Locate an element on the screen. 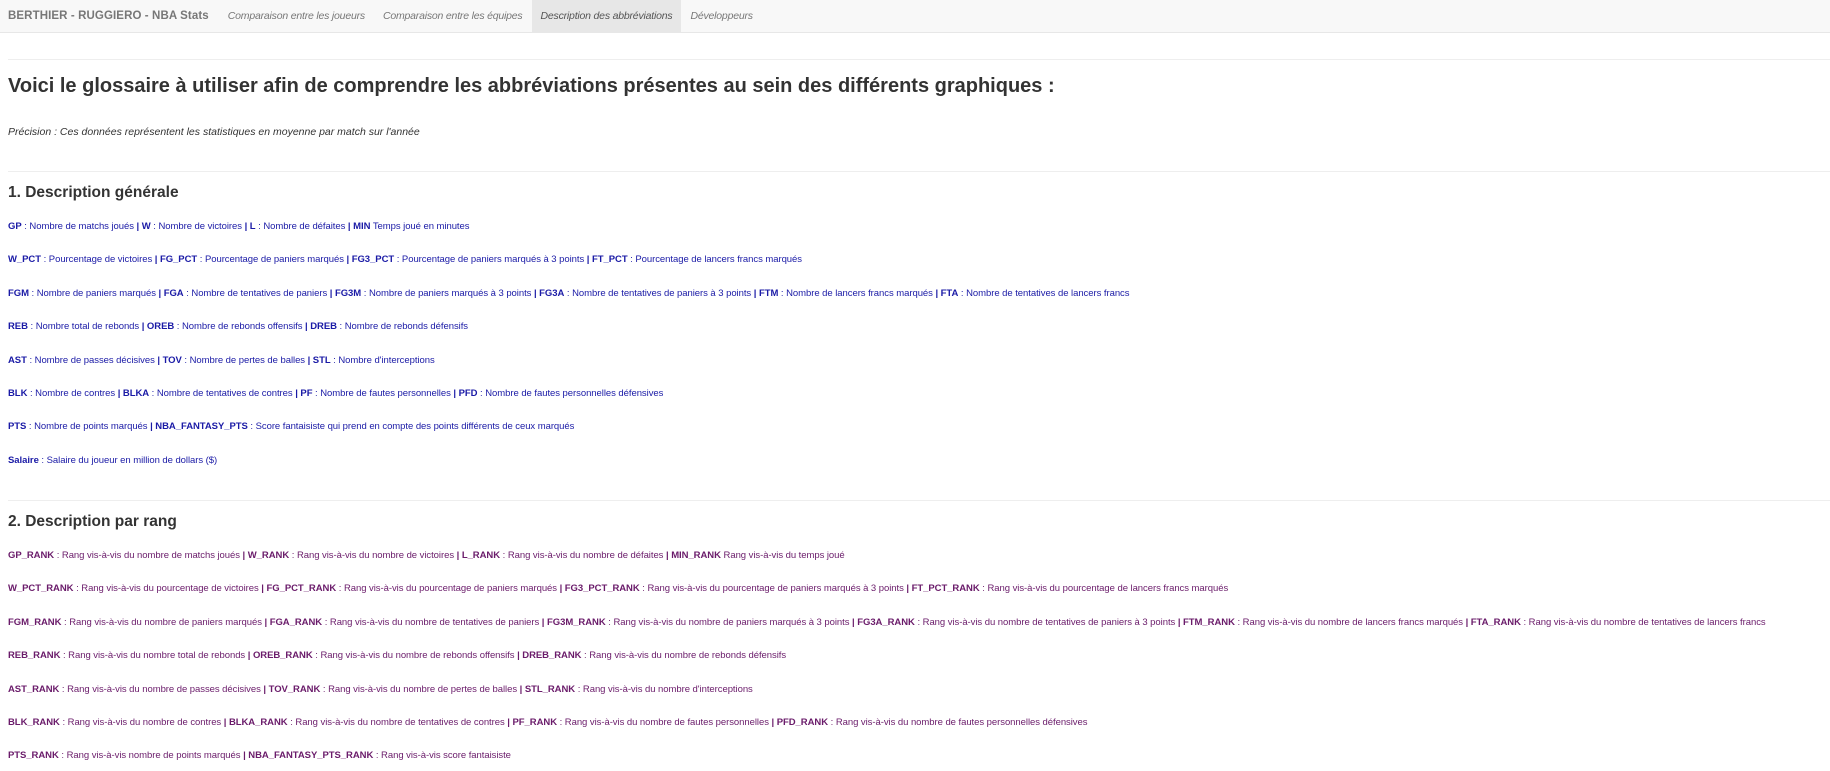  abbreviation-term: PTS is located at coordinates (17, 427).